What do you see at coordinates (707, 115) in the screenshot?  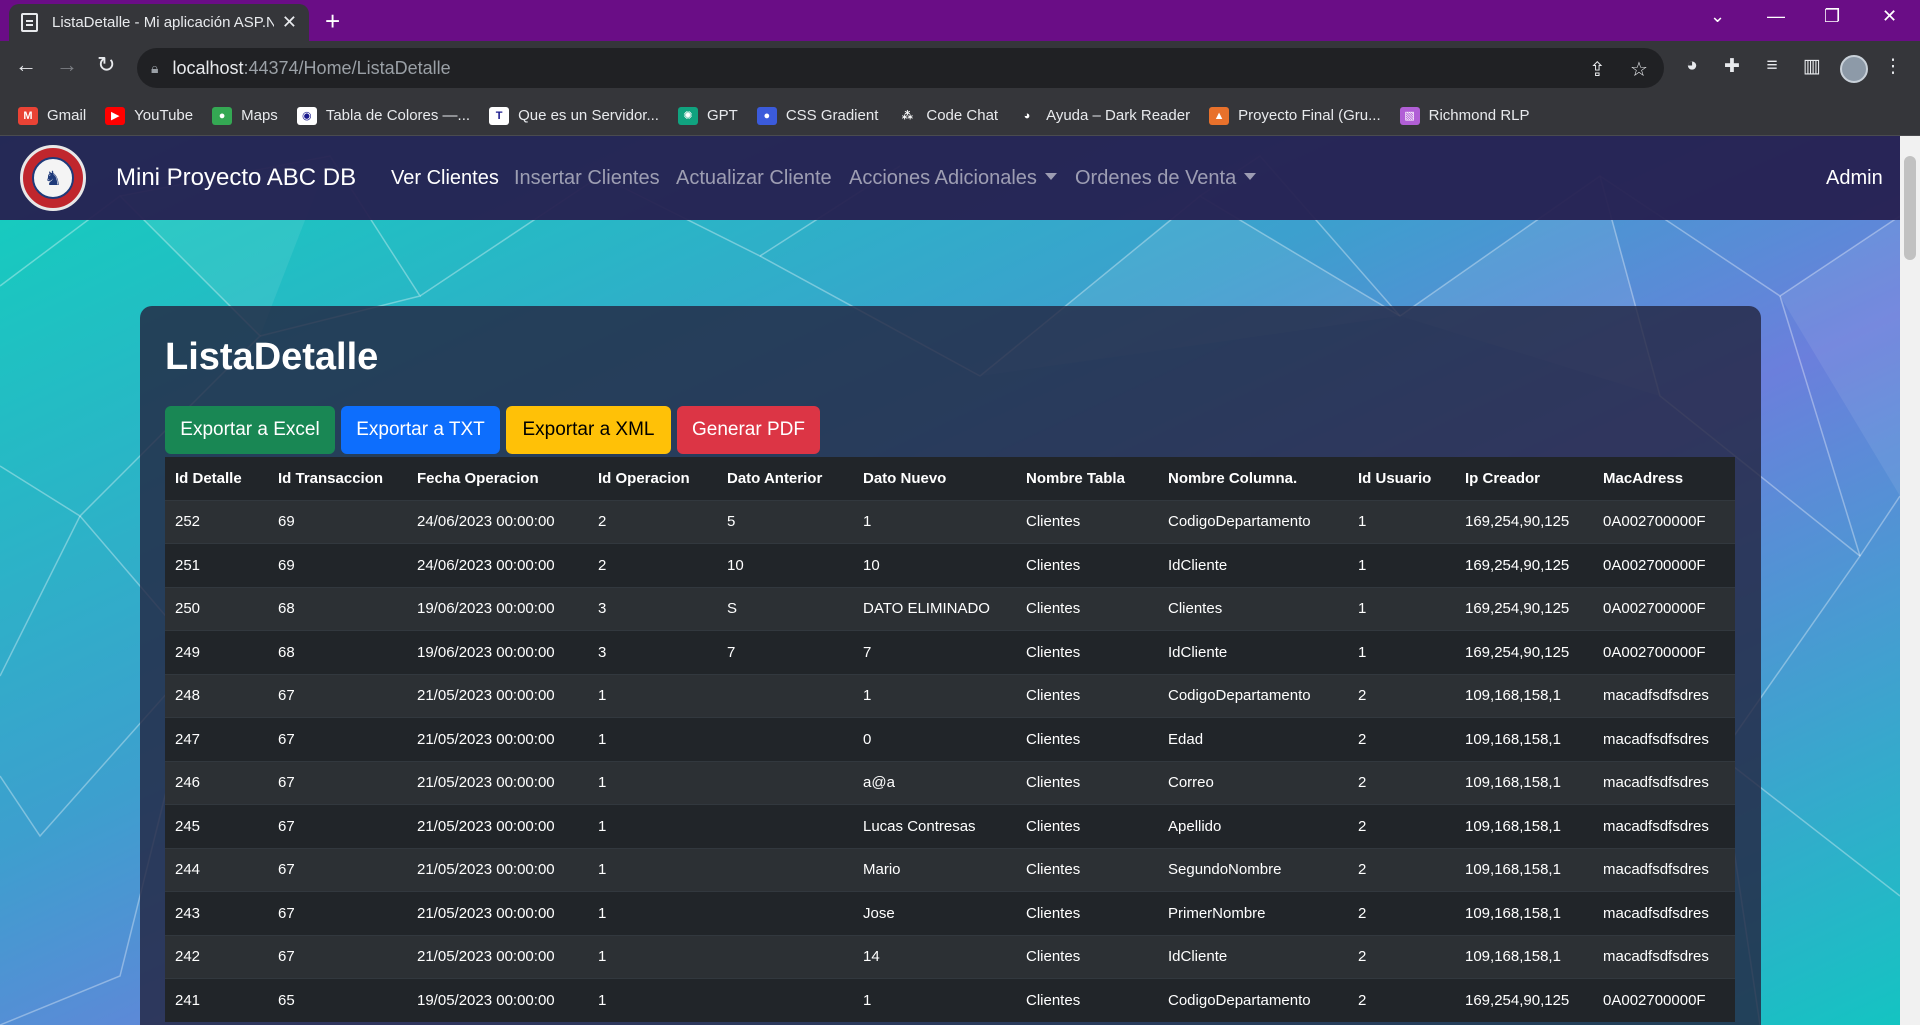 I see `bookmark-item: ✺ GPT` at bounding box center [707, 115].